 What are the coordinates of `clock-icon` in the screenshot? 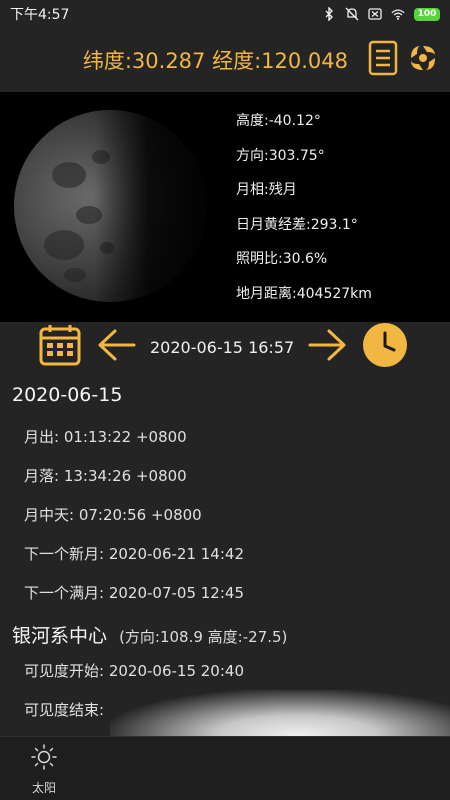 It's located at (385, 347).